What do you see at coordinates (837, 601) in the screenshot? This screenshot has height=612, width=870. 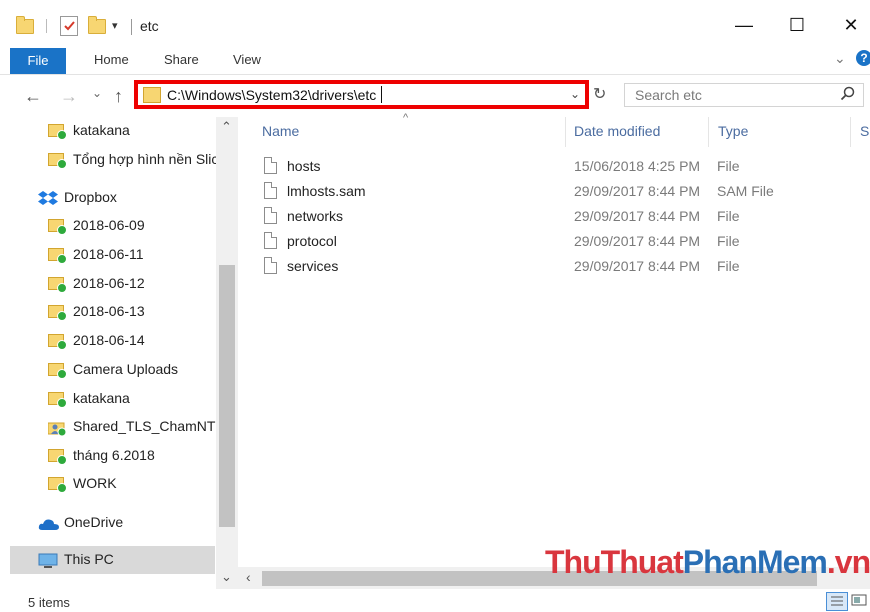 I see `details-view-icon` at bounding box center [837, 601].